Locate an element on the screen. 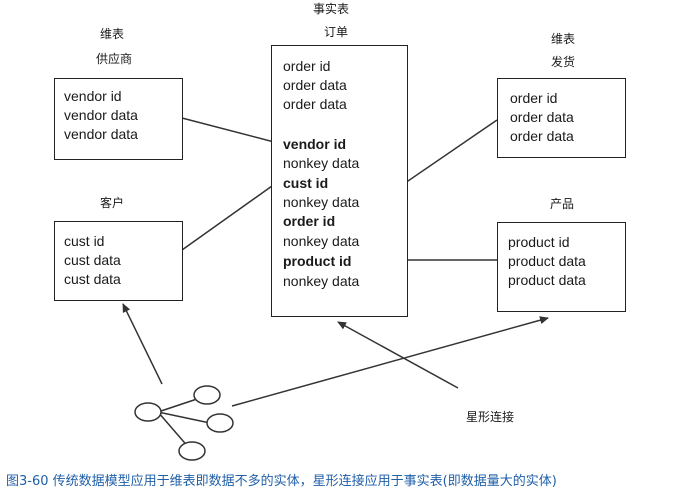 This screenshot has width=683, height=498. arrow-to-product is located at coordinates (390, 361).